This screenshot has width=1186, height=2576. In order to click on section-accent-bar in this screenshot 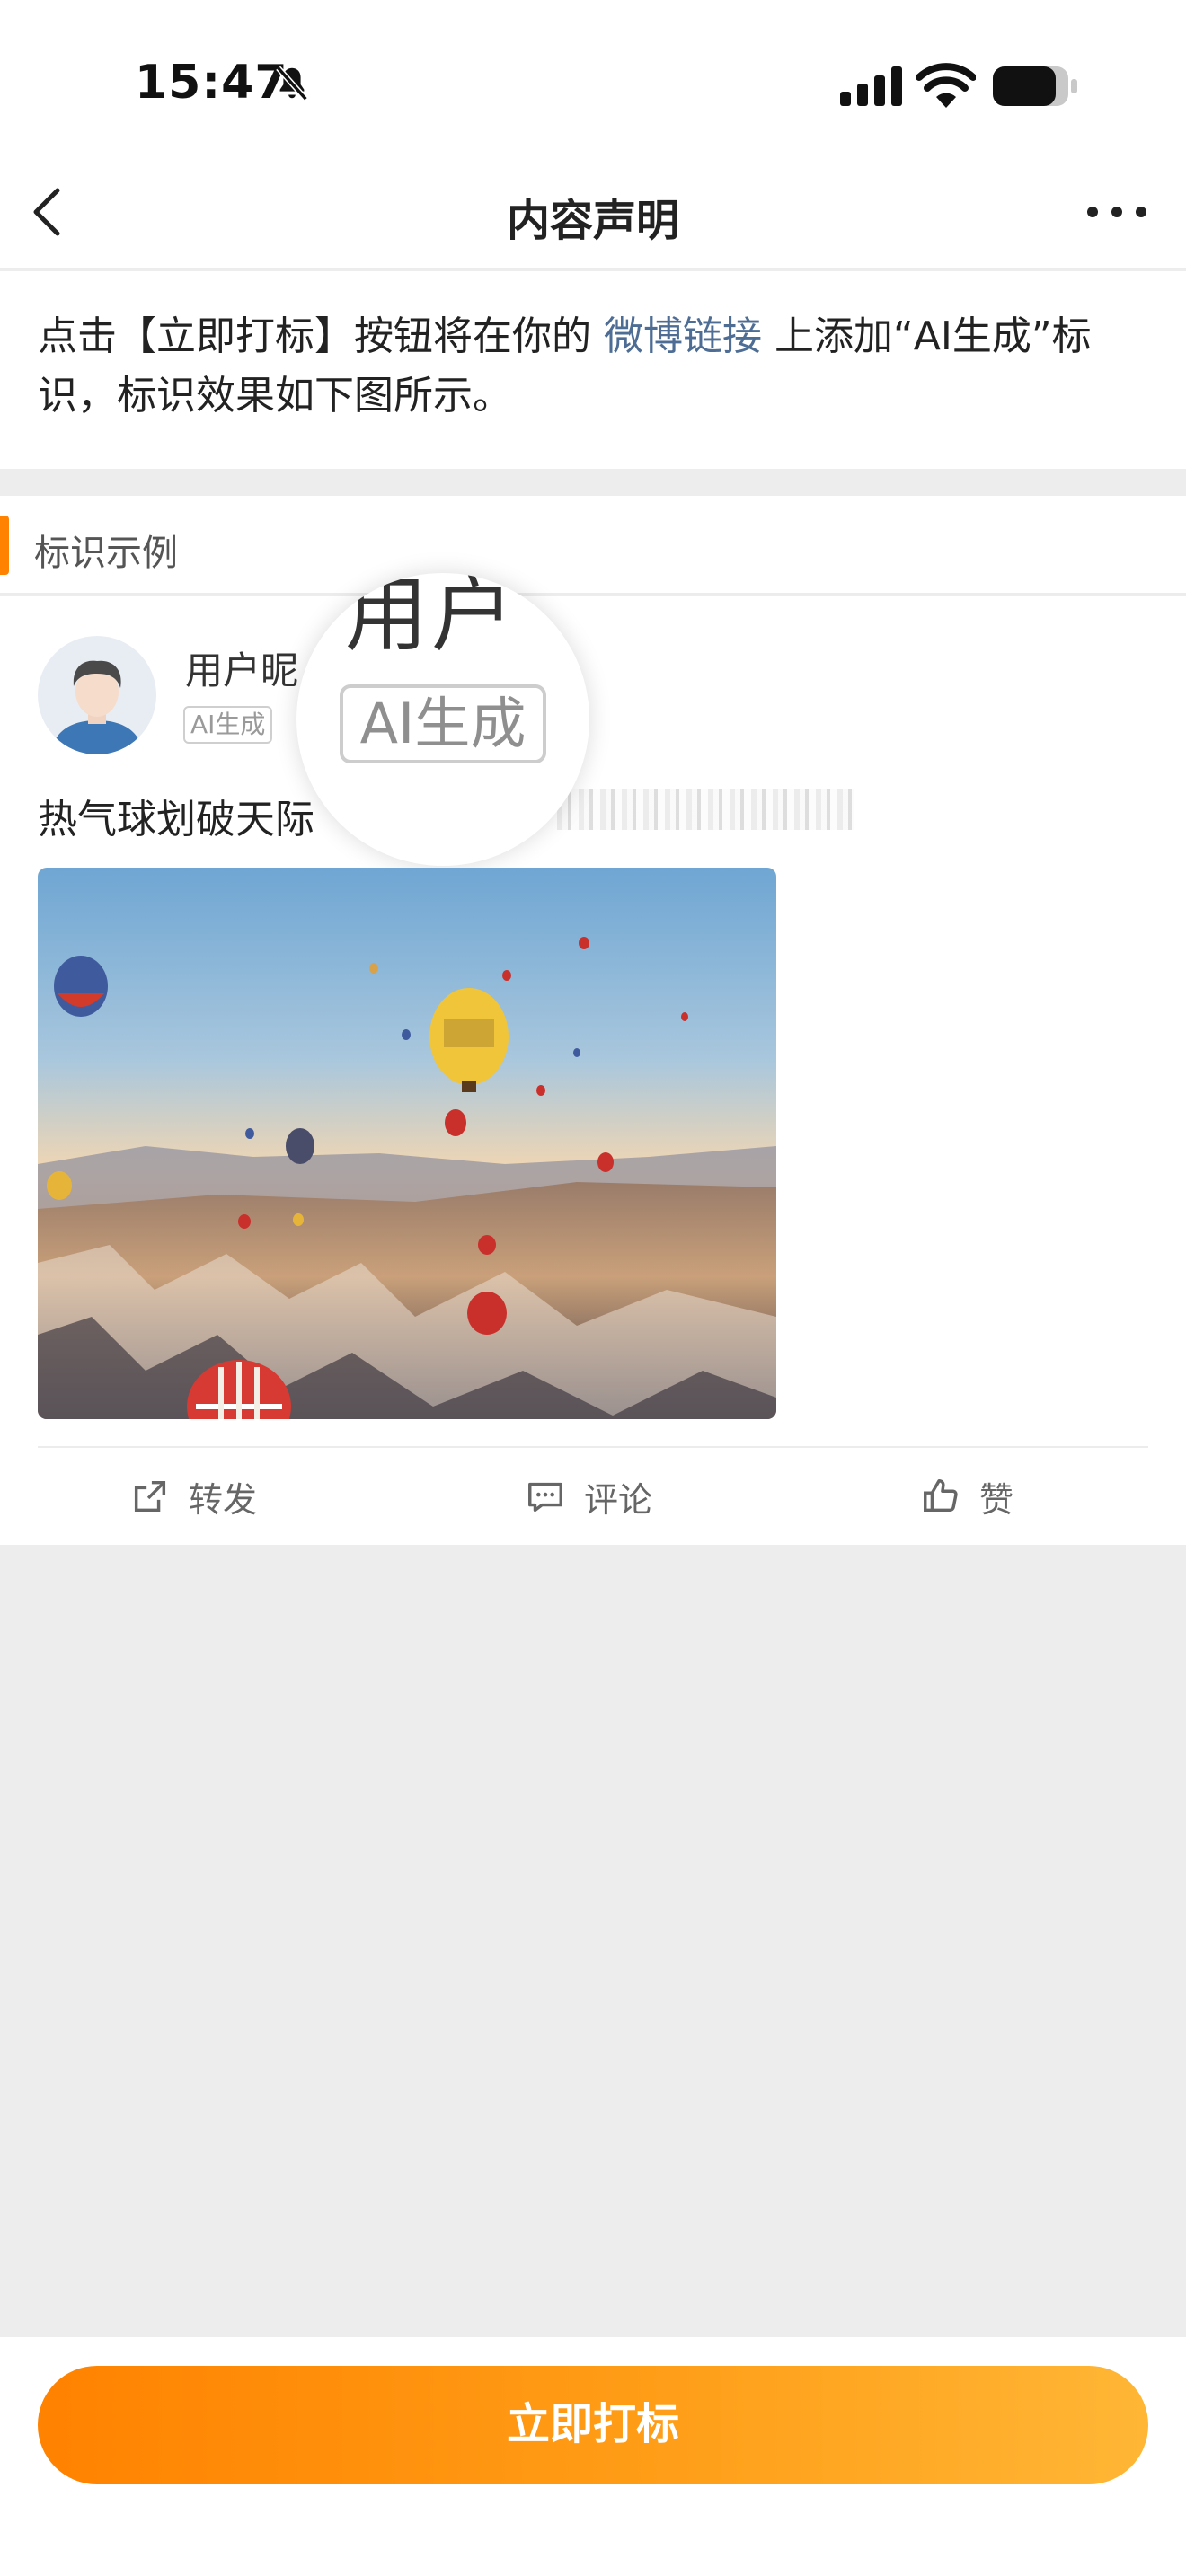, I will do `click(4, 545)`.